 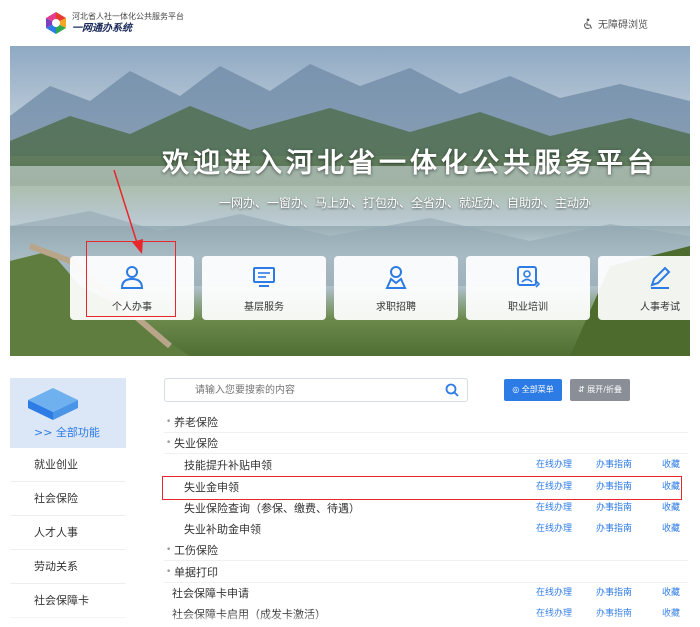 I want to click on card-label: 人事考试, so click(x=660, y=307).